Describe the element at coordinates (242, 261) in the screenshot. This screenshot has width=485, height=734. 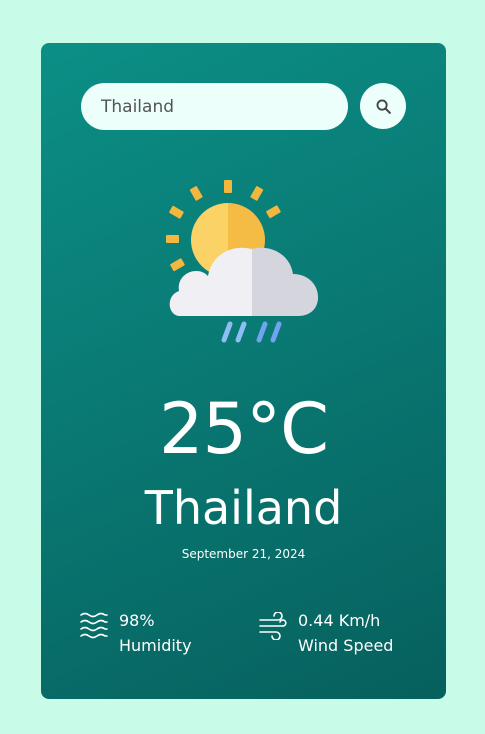
I see `sun-cloud-rain-icon` at that location.